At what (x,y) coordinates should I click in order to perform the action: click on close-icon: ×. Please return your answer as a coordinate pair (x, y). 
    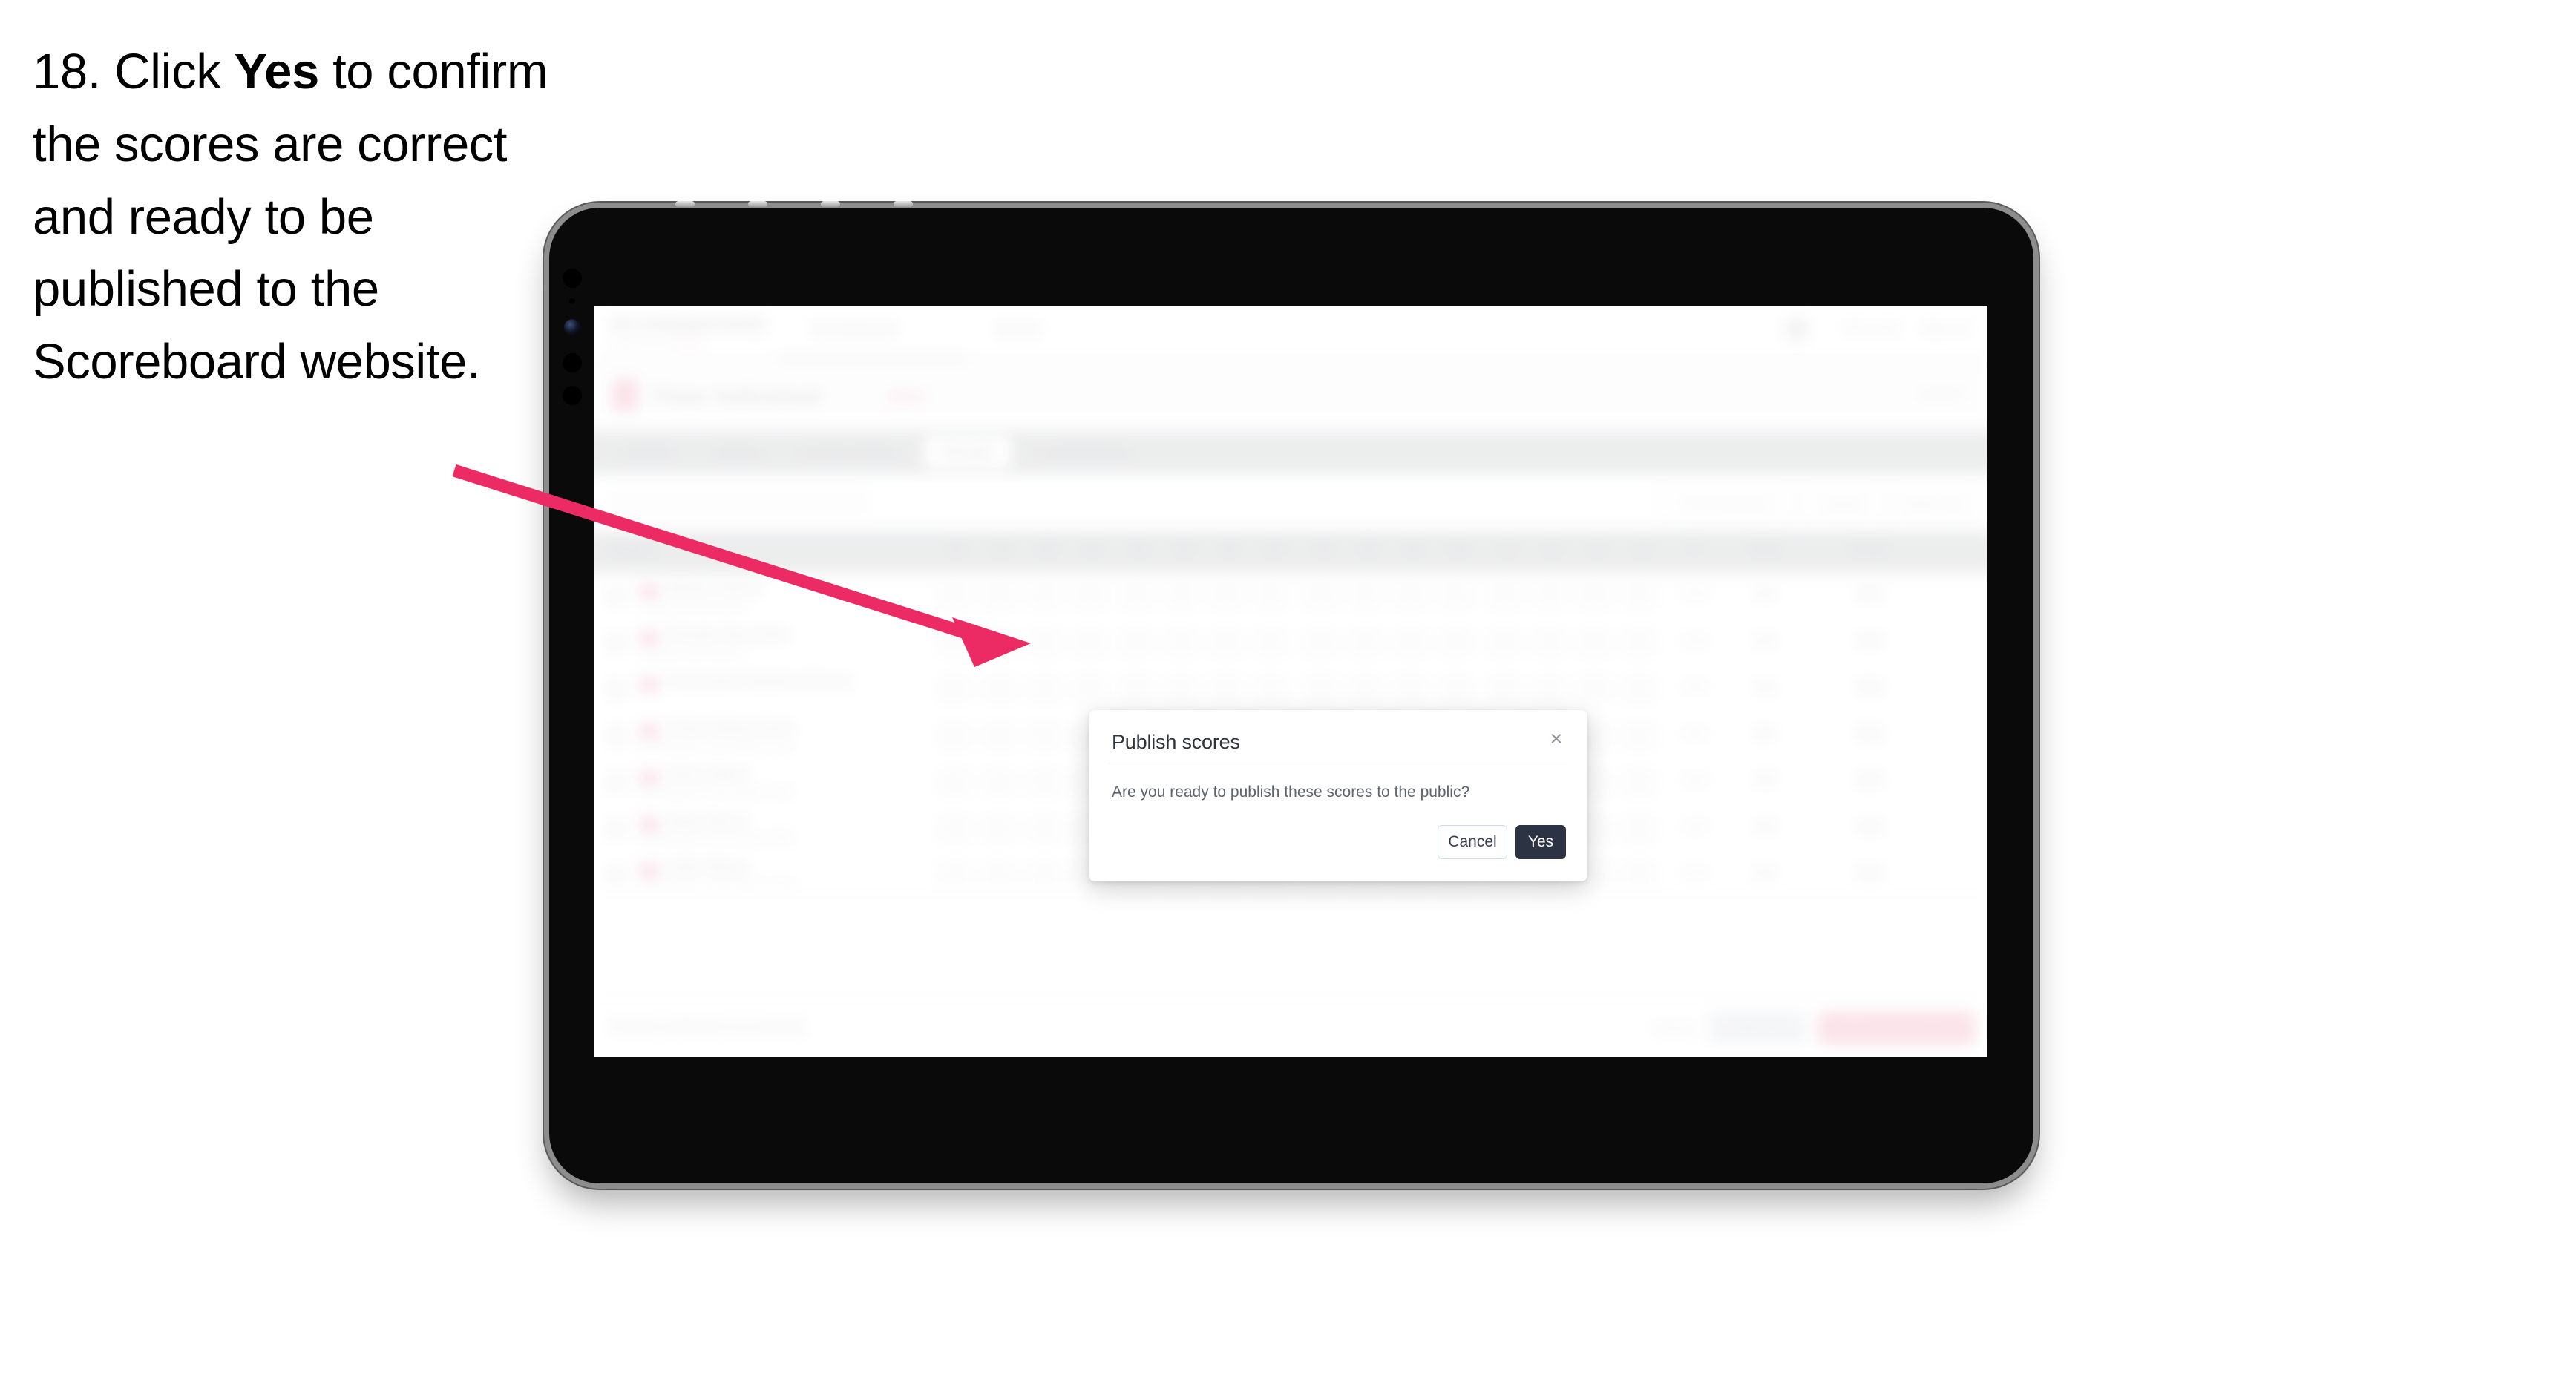
    Looking at the image, I should click on (1556, 739).